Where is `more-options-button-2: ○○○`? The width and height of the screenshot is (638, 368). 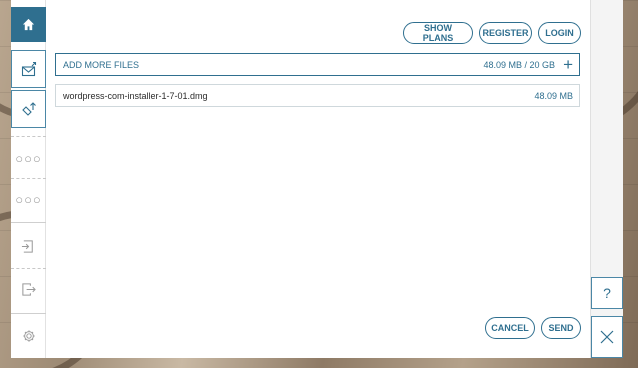 more-options-button-2: ○○○ is located at coordinates (28, 199).